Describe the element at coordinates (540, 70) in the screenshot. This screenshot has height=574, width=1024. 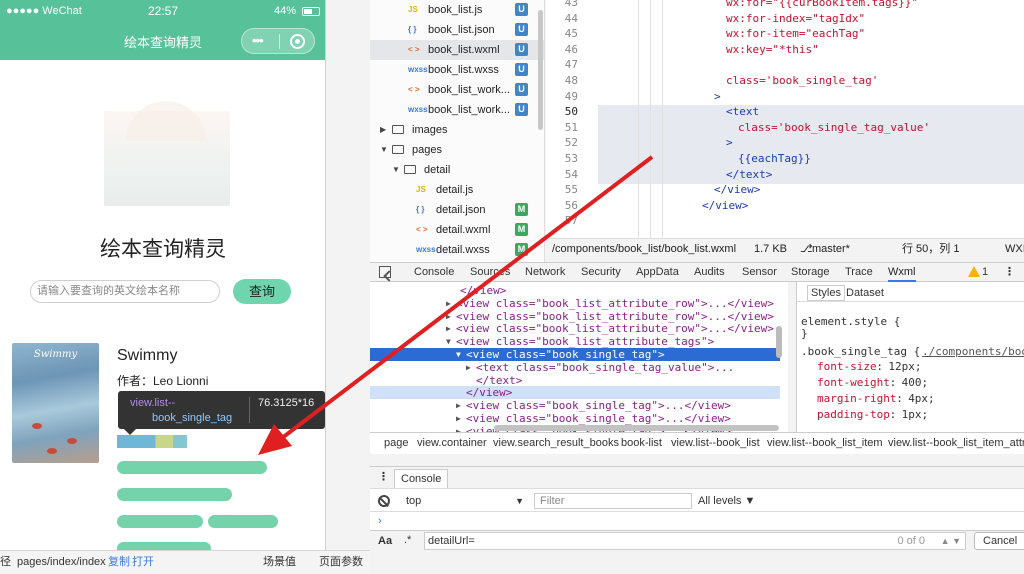
I see `tree-scrollbar` at that location.